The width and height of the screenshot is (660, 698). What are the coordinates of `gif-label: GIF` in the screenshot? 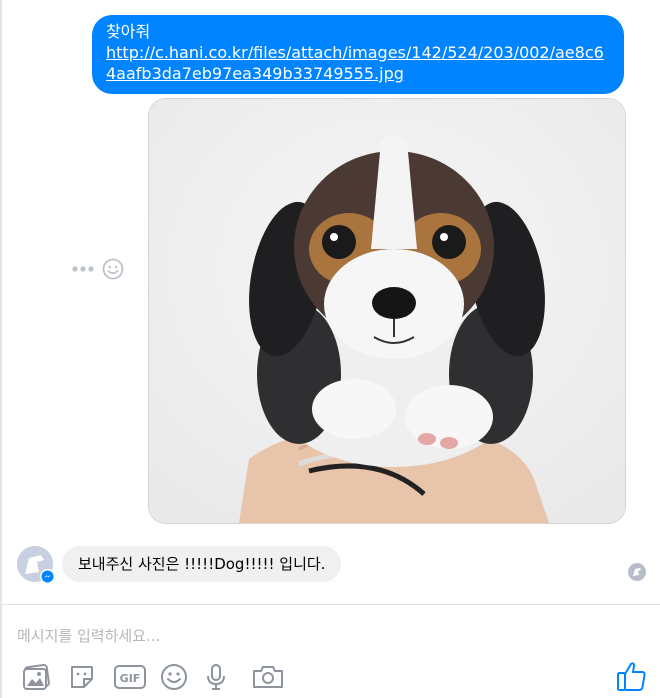 It's located at (130, 678).